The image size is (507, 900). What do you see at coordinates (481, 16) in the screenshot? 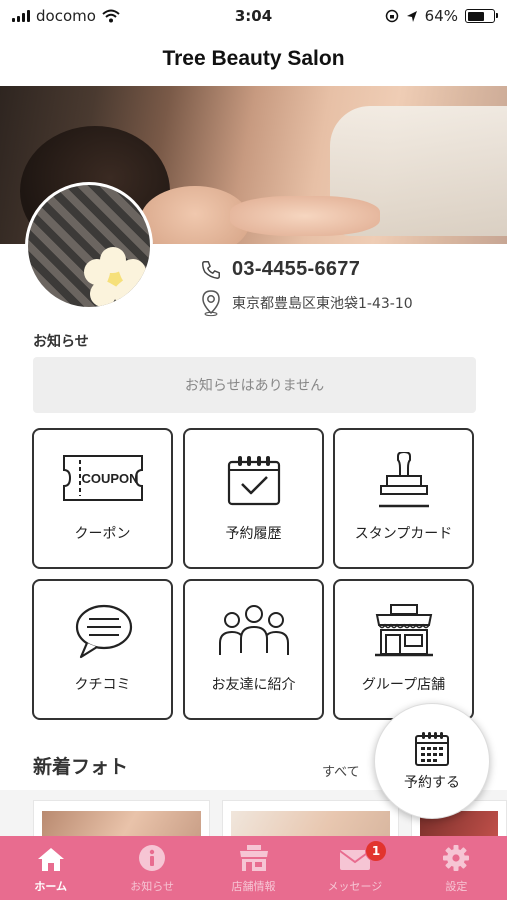
I see `battery-icon` at bounding box center [481, 16].